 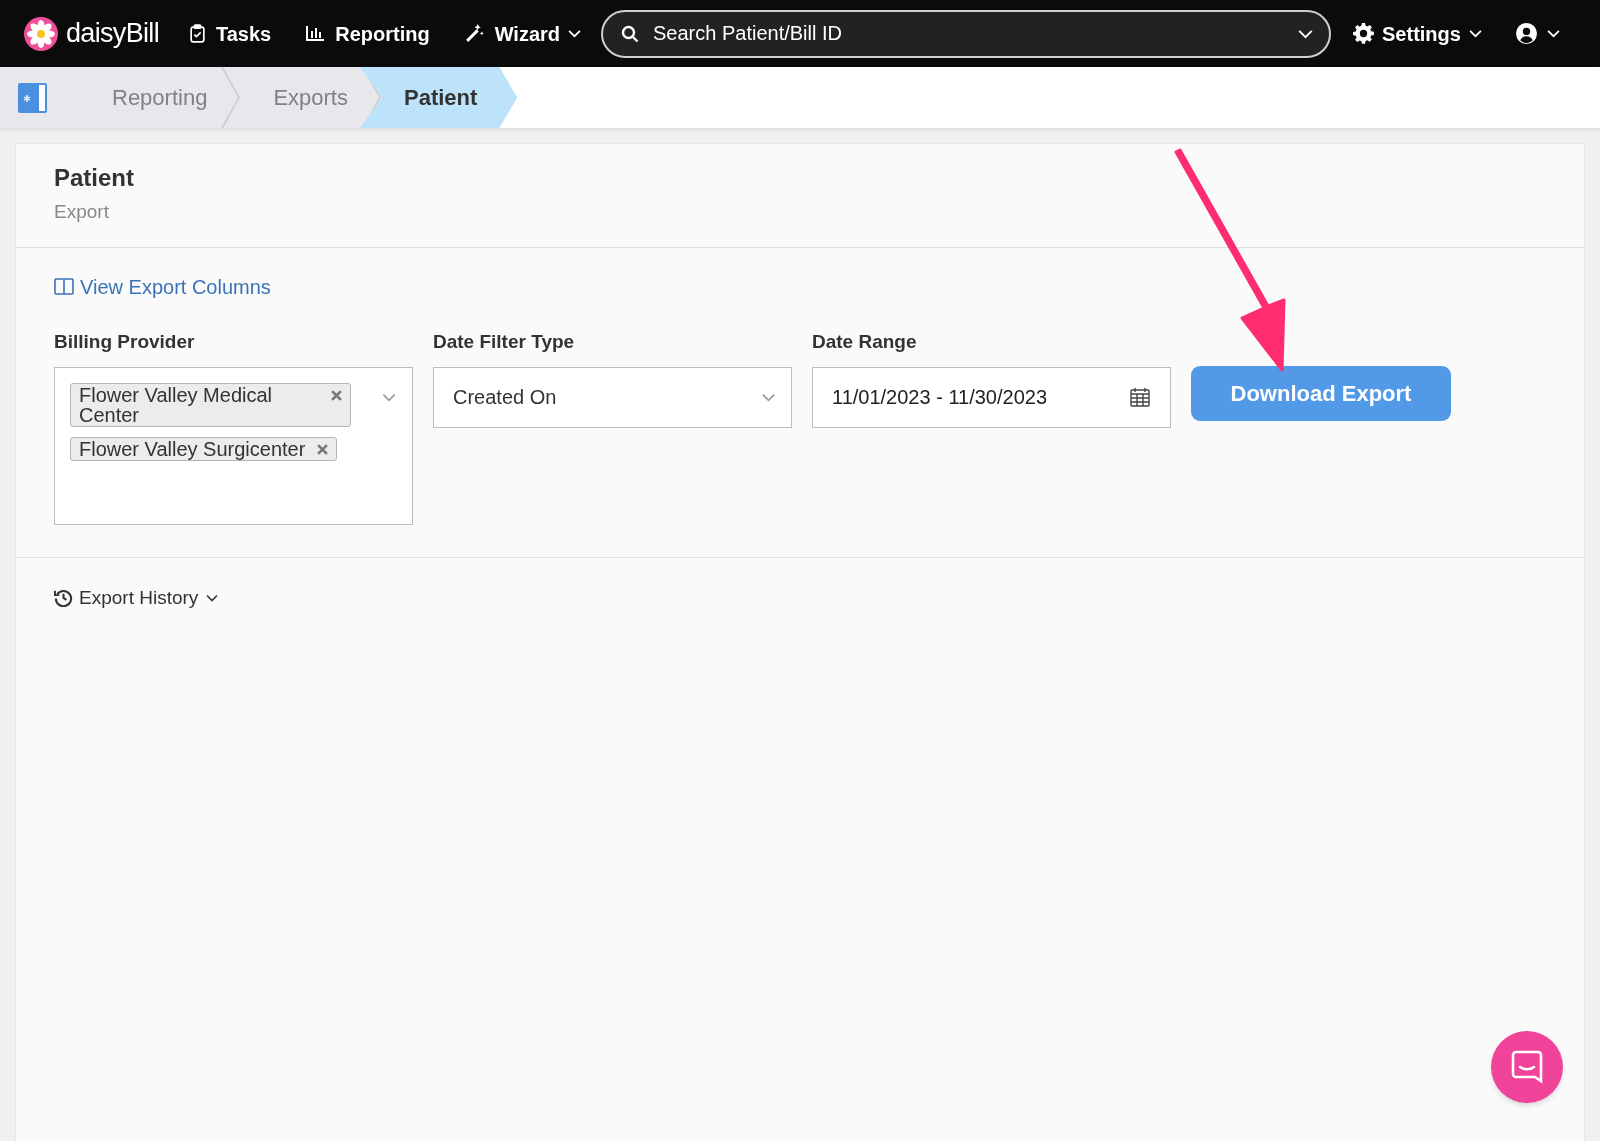 I want to click on page-title: Patient, so click(x=94, y=178).